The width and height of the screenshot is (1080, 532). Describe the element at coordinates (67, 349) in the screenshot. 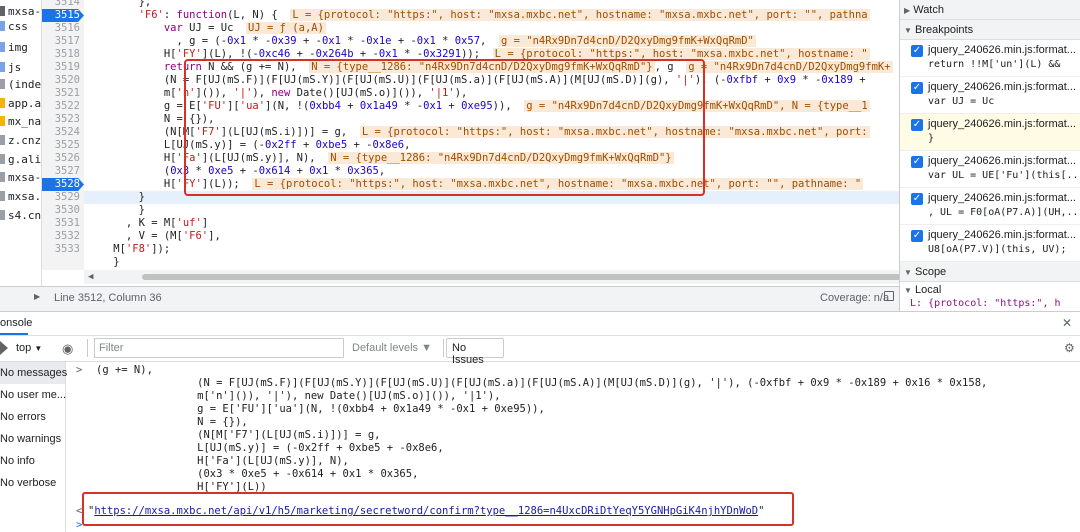

I see `eye-icon: ◉` at that location.